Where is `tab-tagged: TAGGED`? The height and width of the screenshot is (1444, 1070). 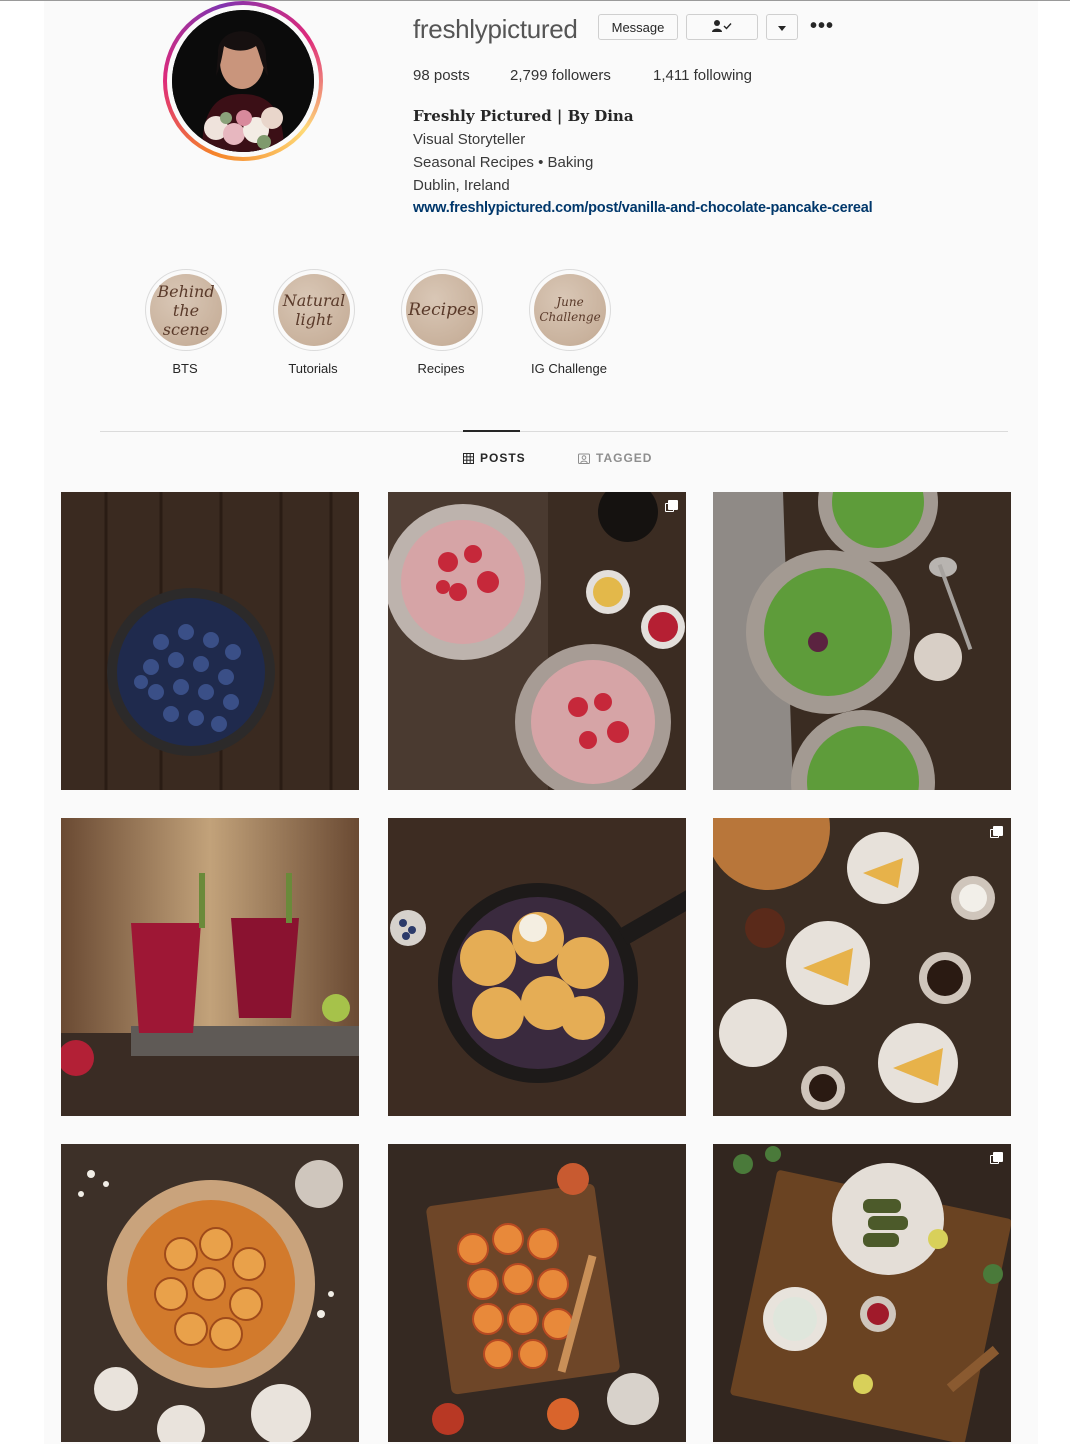 tab-tagged: TAGGED is located at coordinates (615, 458).